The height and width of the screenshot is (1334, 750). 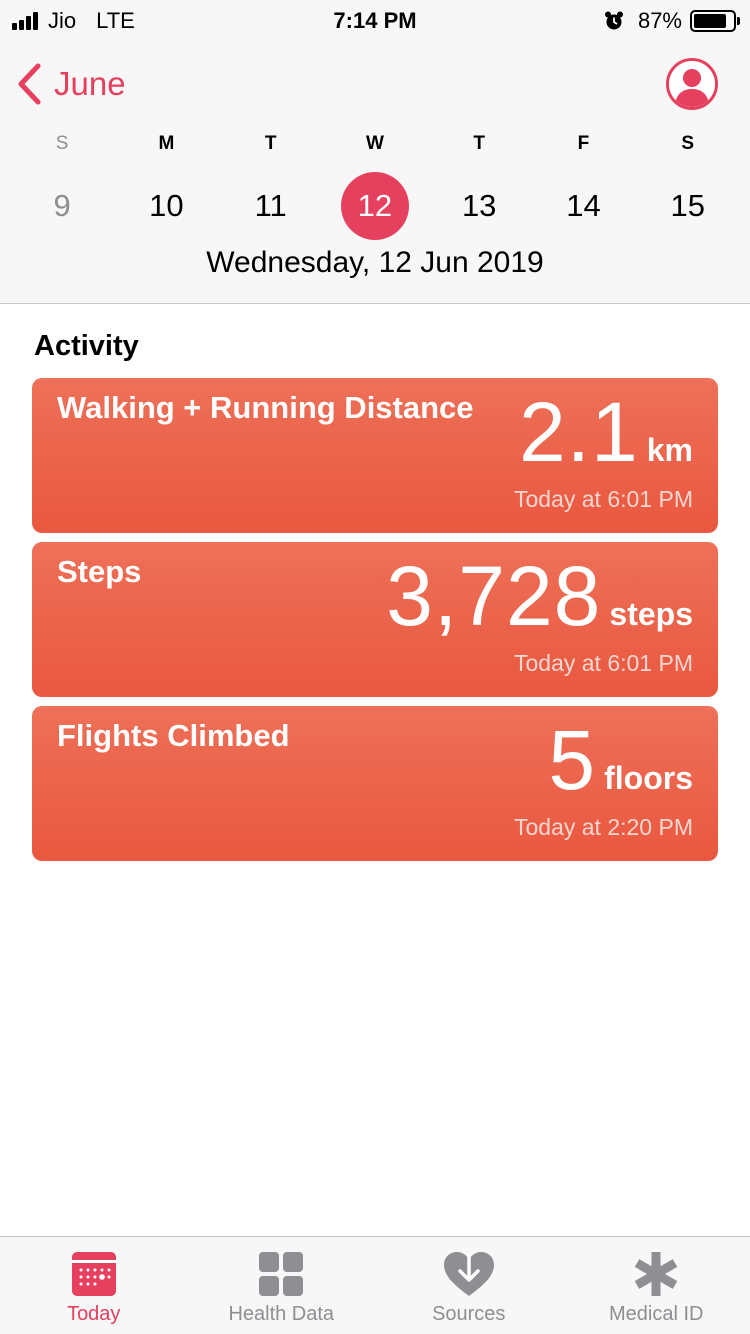 What do you see at coordinates (659, 20) in the screenshot?
I see `battery-percent: 87%` at bounding box center [659, 20].